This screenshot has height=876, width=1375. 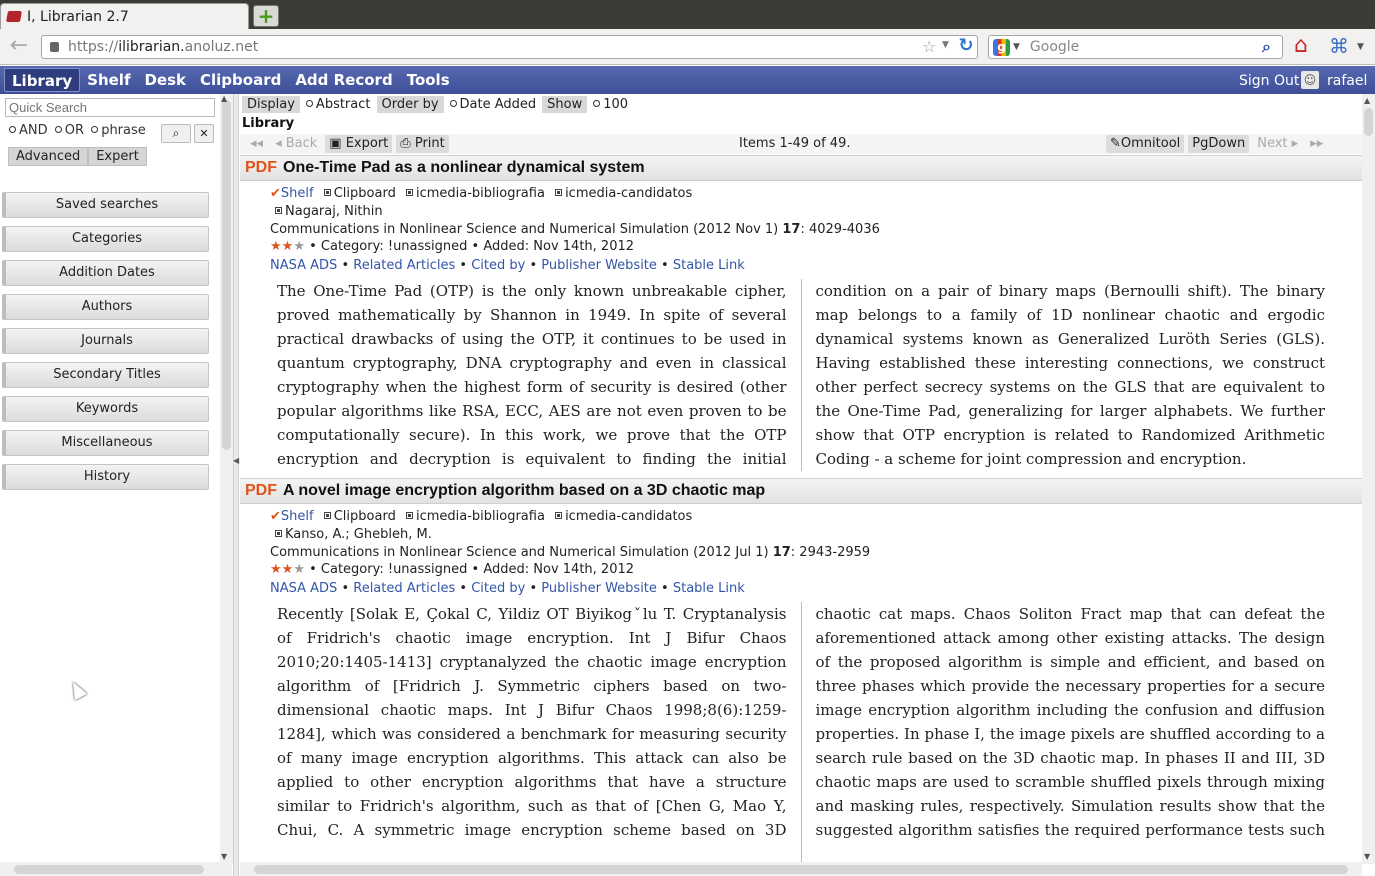 What do you see at coordinates (1316, 144) in the screenshot?
I see `last-page-icon: ▸▸` at bounding box center [1316, 144].